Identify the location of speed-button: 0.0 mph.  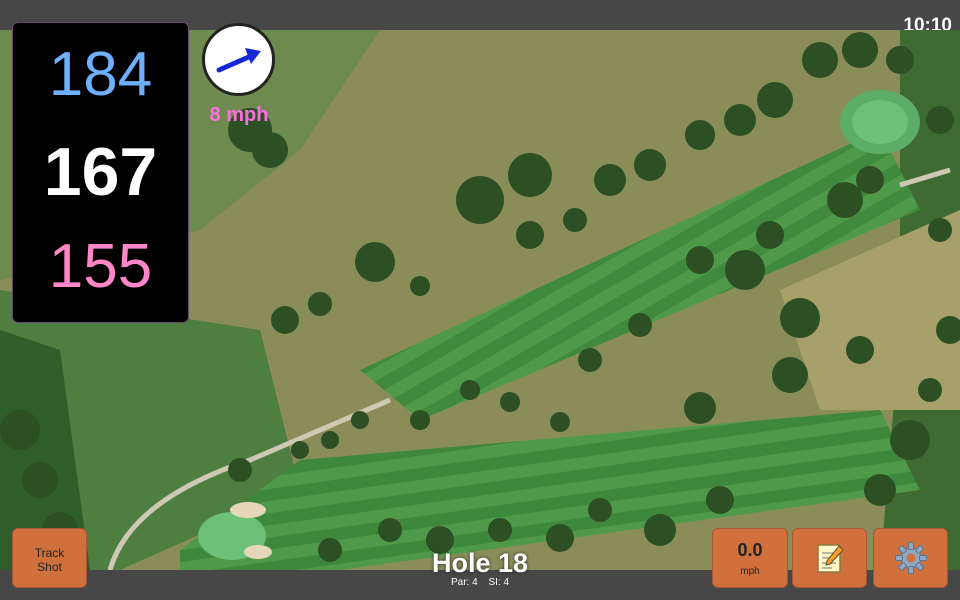
(750, 558).